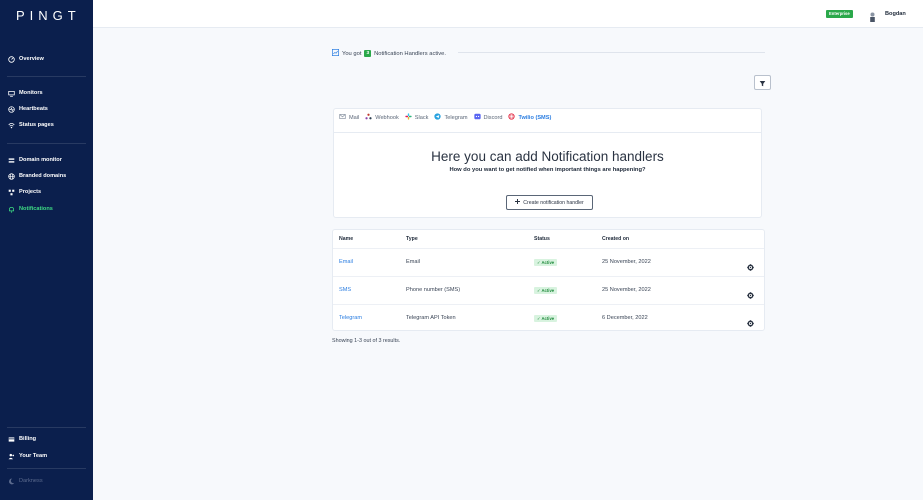 The width and height of the screenshot is (923, 500). What do you see at coordinates (33, 109) in the screenshot?
I see `sidebar-item-label: Heartbeats` at bounding box center [33, 109].